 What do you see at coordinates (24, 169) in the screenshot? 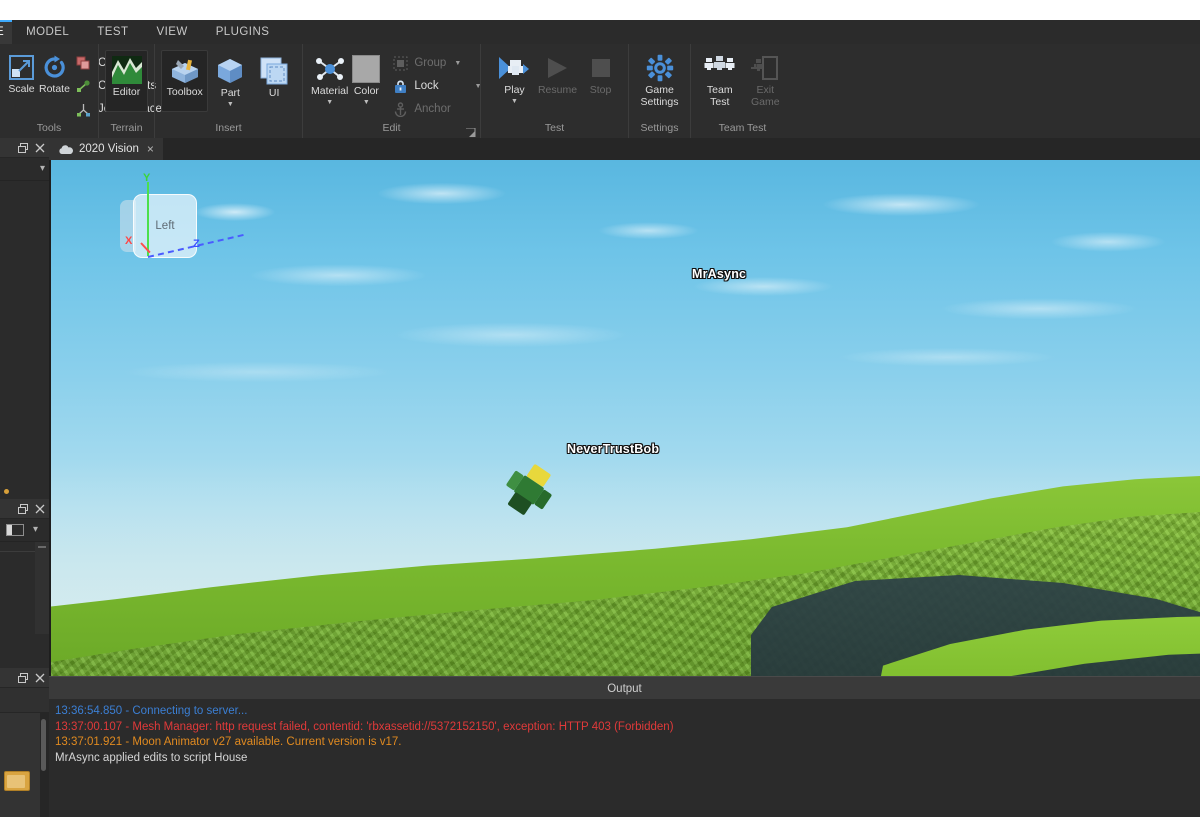
I see `explorer-filter-row: ▾` at bounding box center [24, 169].